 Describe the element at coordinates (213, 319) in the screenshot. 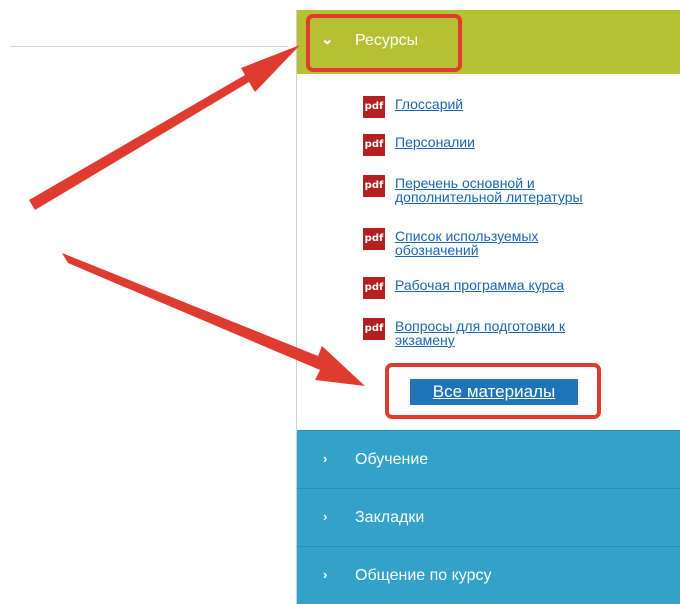

I see `annotation-arrow-lower` at that location.